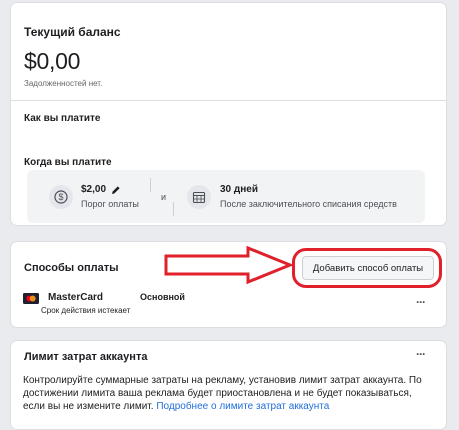  Describe the element at coordinates (68, 162) in the screenshot. I see `when-you-pay-title: Когда вы платите` at that location.